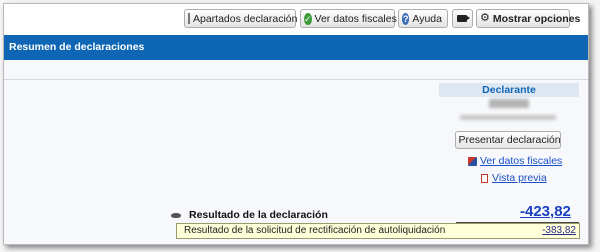 The width and height of the screenshot is (600, 252). I want to click on divider, so click(296, 79).